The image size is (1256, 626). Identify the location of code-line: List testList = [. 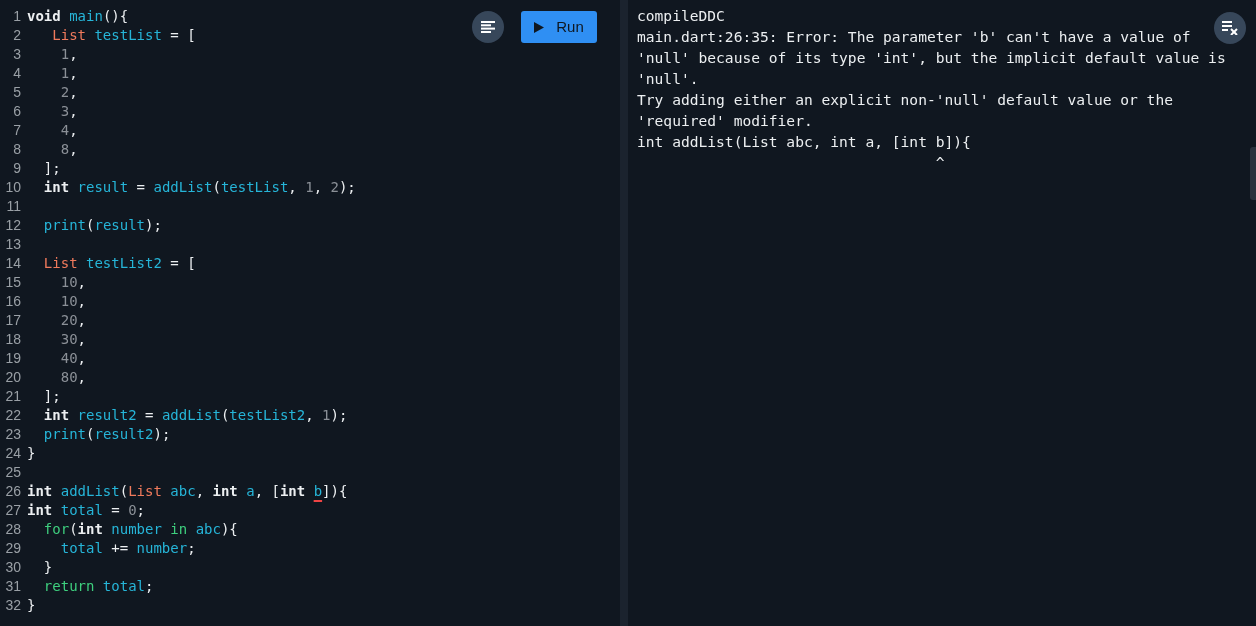
(123, 35).